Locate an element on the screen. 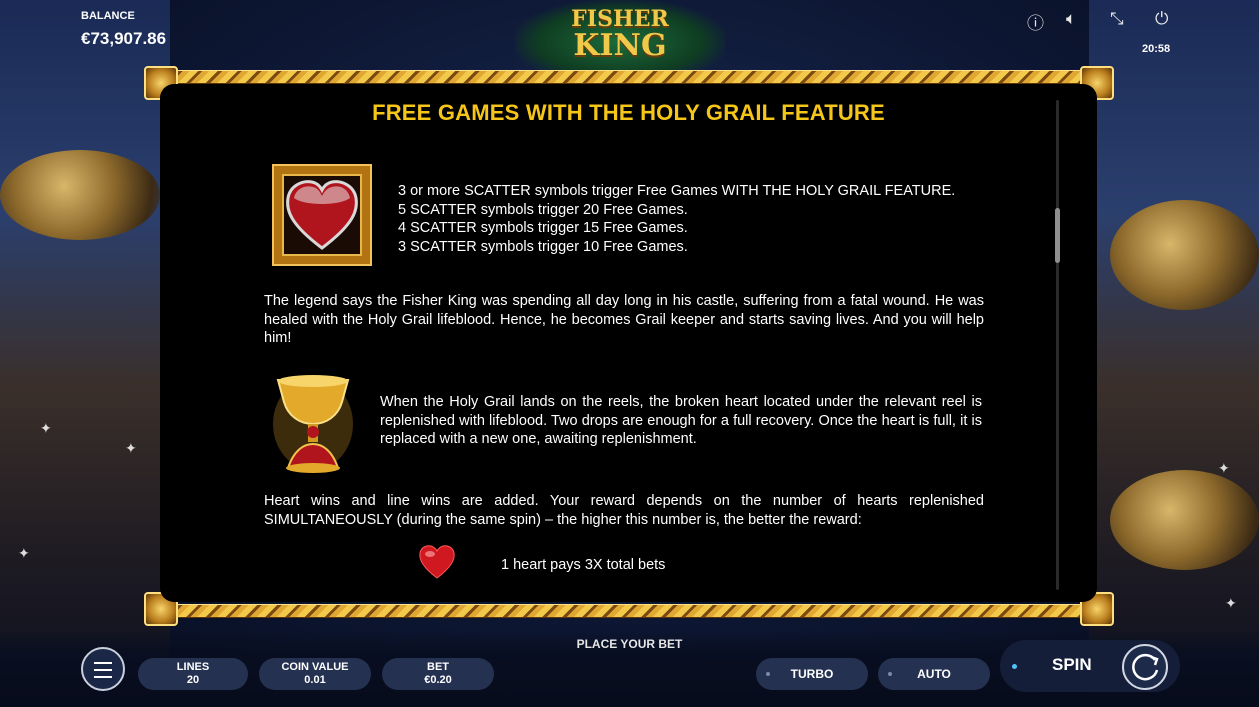  spin-indicator is located at coordinates (1014, 666).